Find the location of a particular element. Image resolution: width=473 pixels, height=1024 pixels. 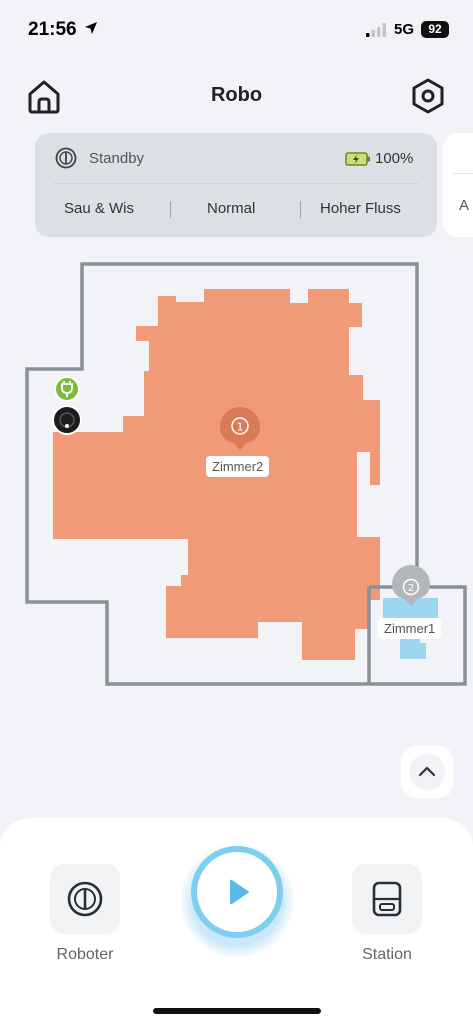

location-arrow-icon is located at coordinates (91, 28).